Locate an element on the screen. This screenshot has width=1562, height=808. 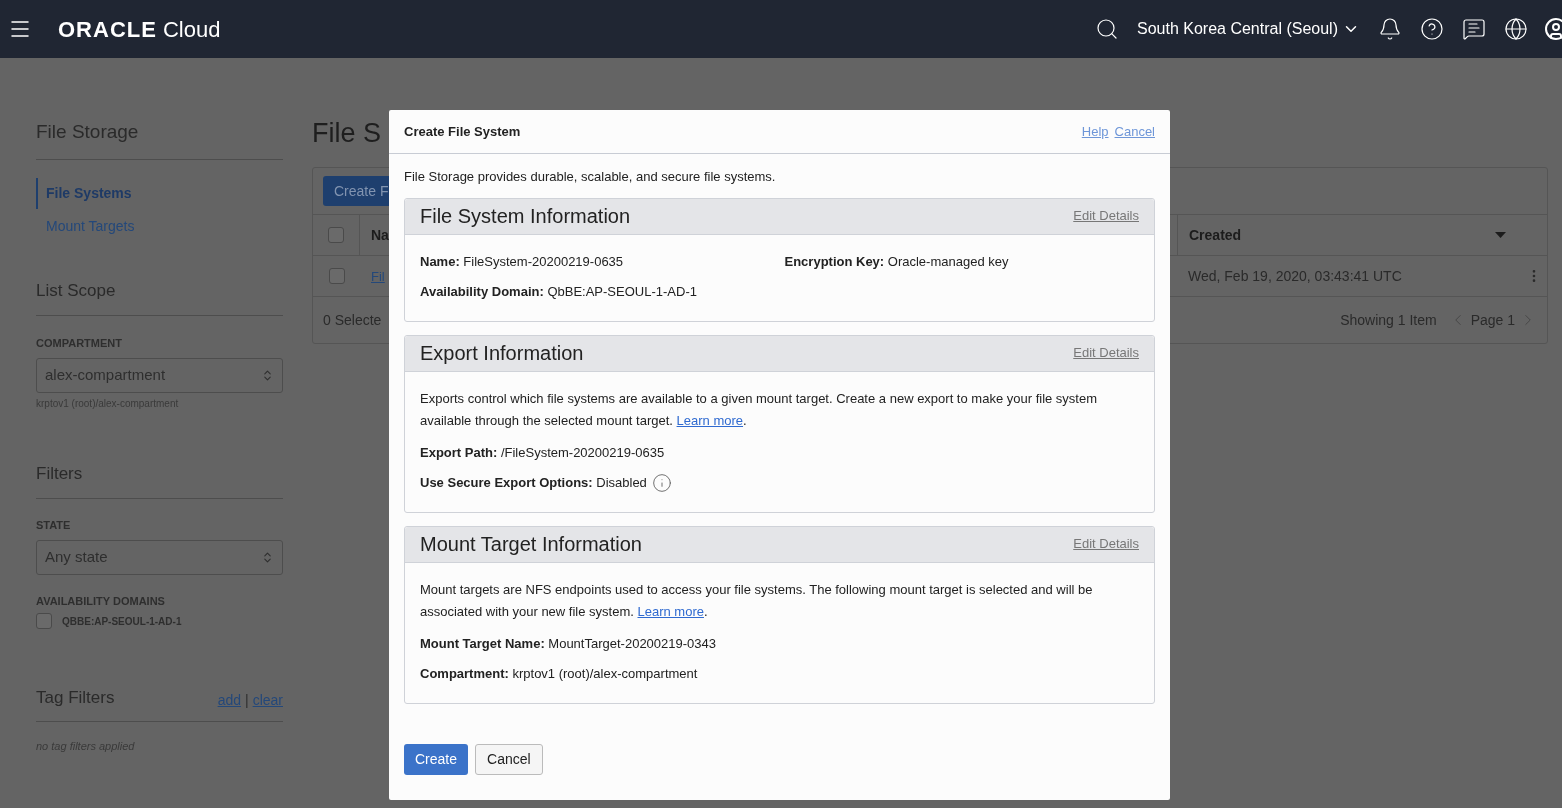
help-icon is located at coordinates (1432, 29).